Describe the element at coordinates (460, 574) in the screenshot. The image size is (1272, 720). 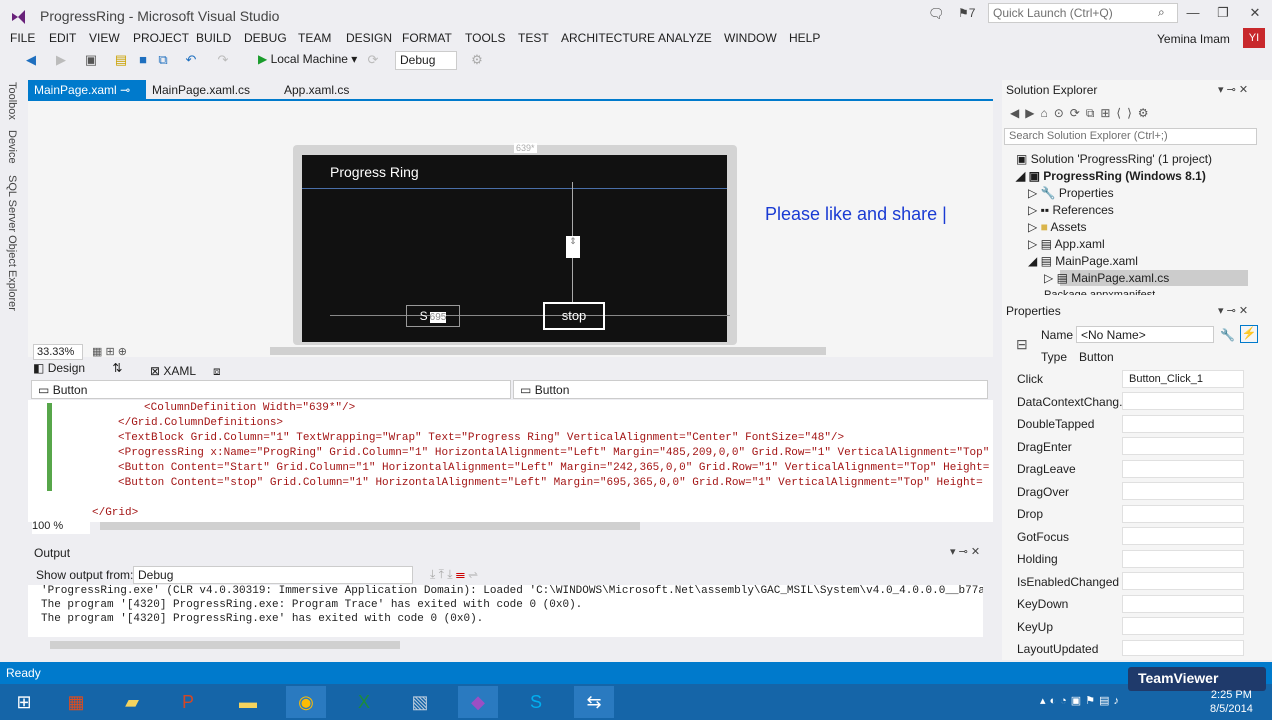
I see `clear-all-icon: ☰` at that location.